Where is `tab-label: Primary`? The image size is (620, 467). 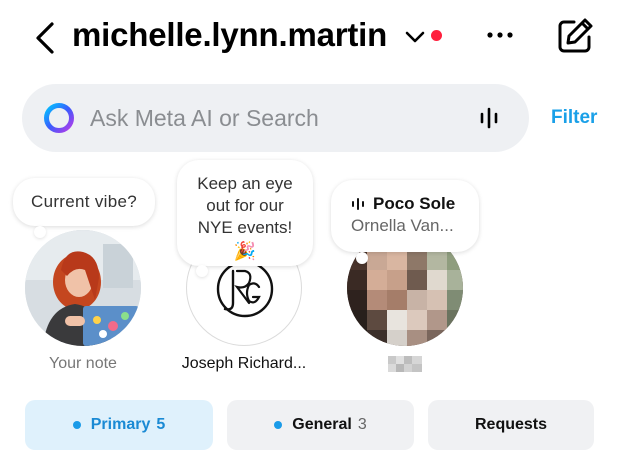
tab-label: Primary is located at coordinates (120, 424).